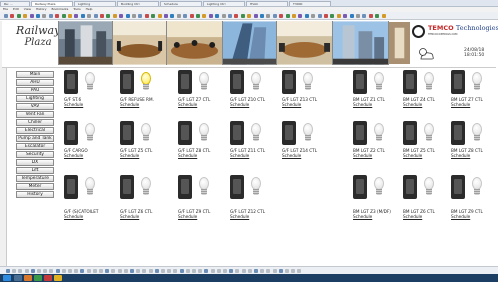 The image size is (498, 282). Describe the element at coordinates (35, 90) in the screenshot. I see `sidebar-item-pau: PAU` at that location.